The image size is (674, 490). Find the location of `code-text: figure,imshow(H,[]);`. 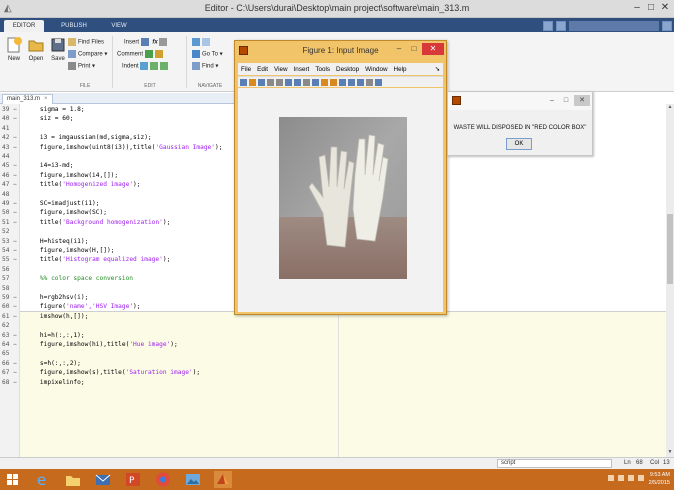

code-text: figure,imshow(H,[]); is located at coordinates (70, 250).